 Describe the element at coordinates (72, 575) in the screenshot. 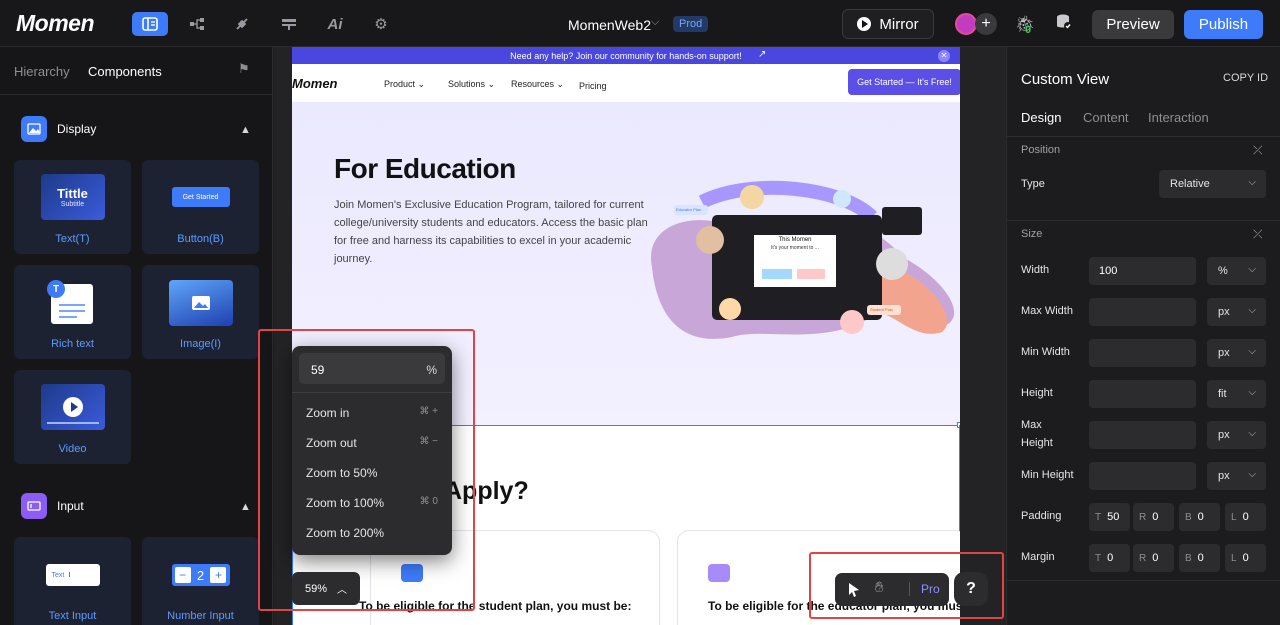

I see `text-input-preview: Text I` at that location.